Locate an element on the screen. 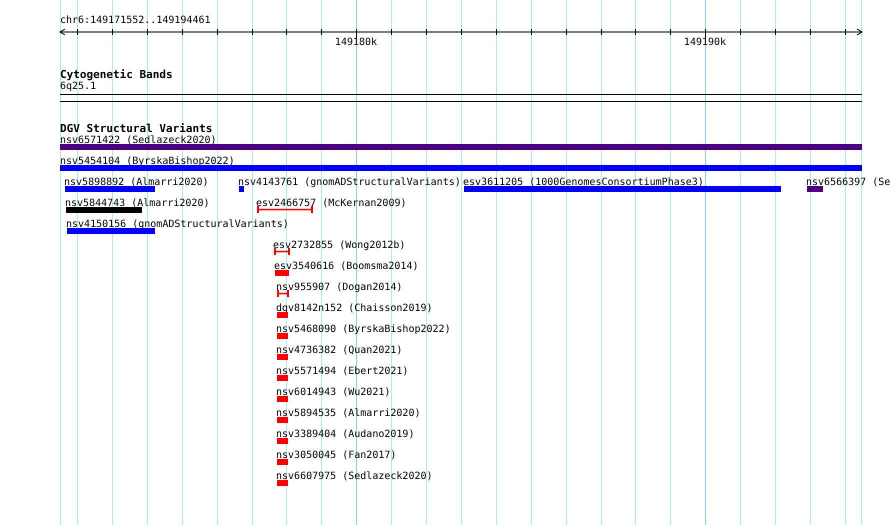  variant-label: nsv6014943 (Wu2021) is located at coordinates (333, 393).